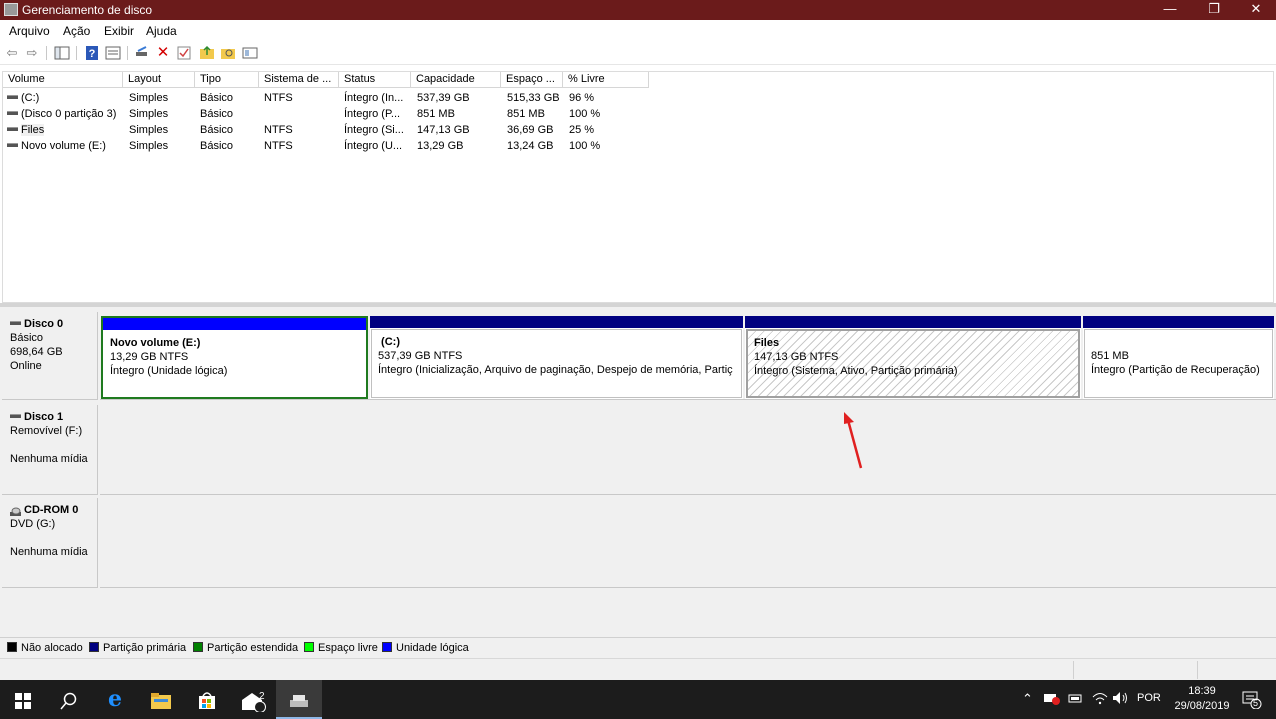 This screenshot has width=1276, height=719. What do you see at coordinates (1252, 701) in the screenshot?
I see `notification-center-icon: 5` at bounding box center [1252, 701].